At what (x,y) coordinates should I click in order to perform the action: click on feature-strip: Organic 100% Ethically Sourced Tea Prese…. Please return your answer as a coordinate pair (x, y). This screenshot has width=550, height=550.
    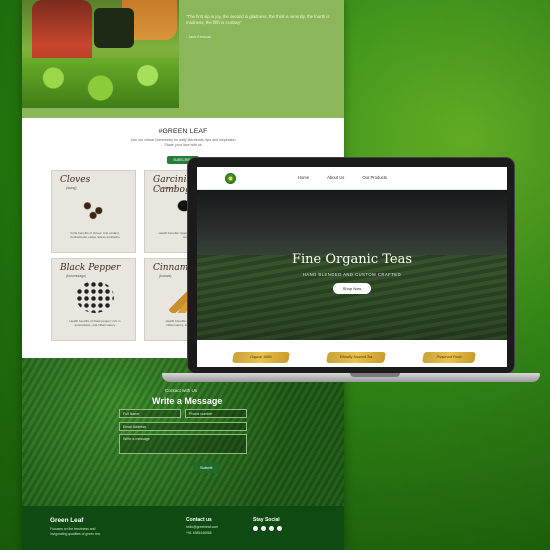
    Looking at the image, I should click on (352, 353).